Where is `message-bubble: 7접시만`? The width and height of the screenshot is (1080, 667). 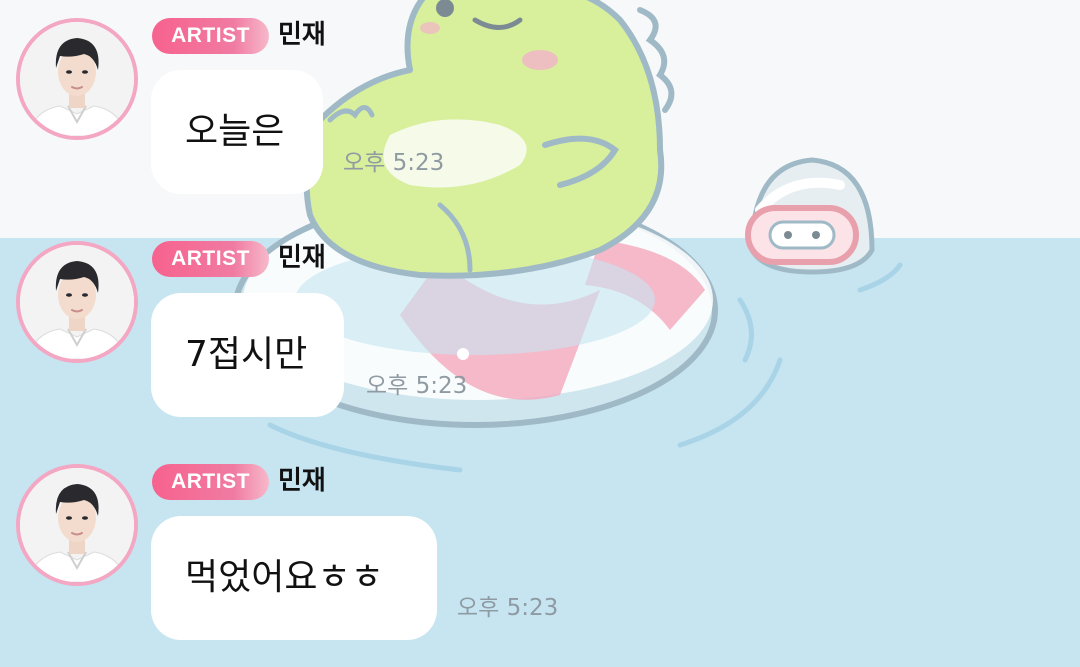 message-bubble: 7접시만 is located at coordinates (247, 355).